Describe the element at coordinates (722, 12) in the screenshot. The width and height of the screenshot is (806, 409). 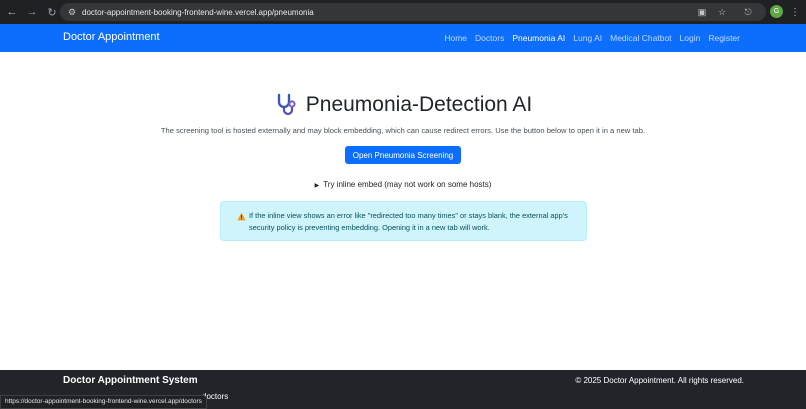
I see `bookmark-star-icon: ☆` at that location.